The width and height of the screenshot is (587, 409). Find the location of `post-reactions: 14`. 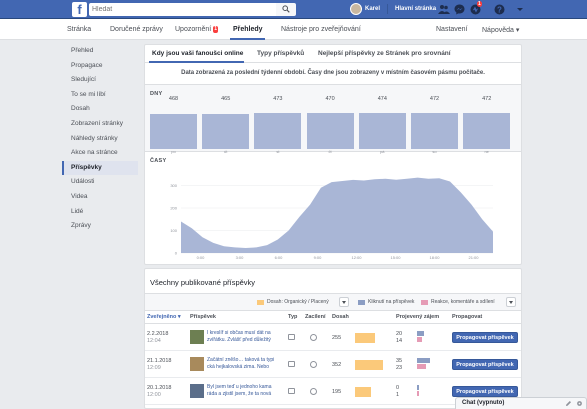

post-reactions: 14 is located at coordinates (399, 341).